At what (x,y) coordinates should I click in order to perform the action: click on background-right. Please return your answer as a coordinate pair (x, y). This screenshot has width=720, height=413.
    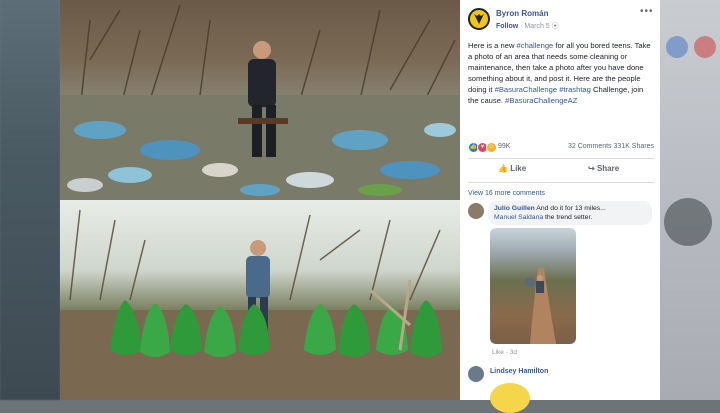
    Looking at the image, I should click on (690, 200).